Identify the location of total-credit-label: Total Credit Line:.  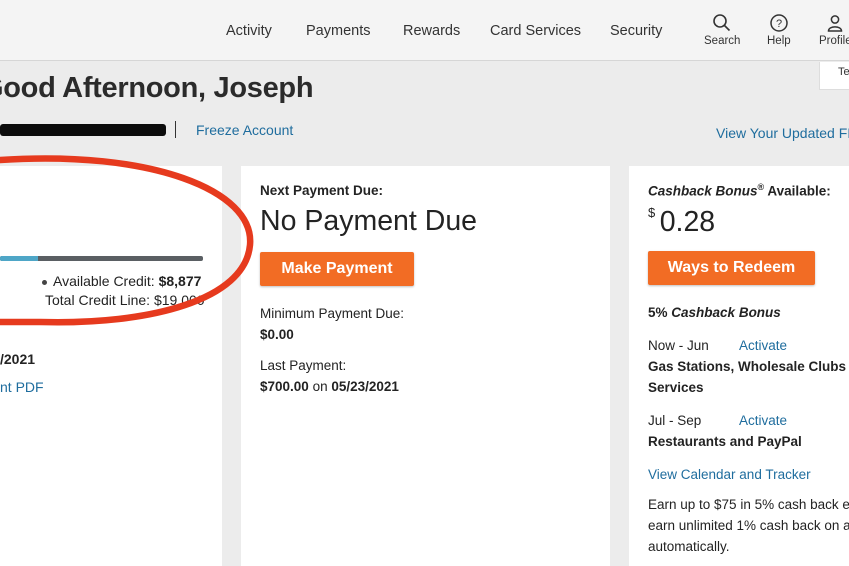
(98, 300).